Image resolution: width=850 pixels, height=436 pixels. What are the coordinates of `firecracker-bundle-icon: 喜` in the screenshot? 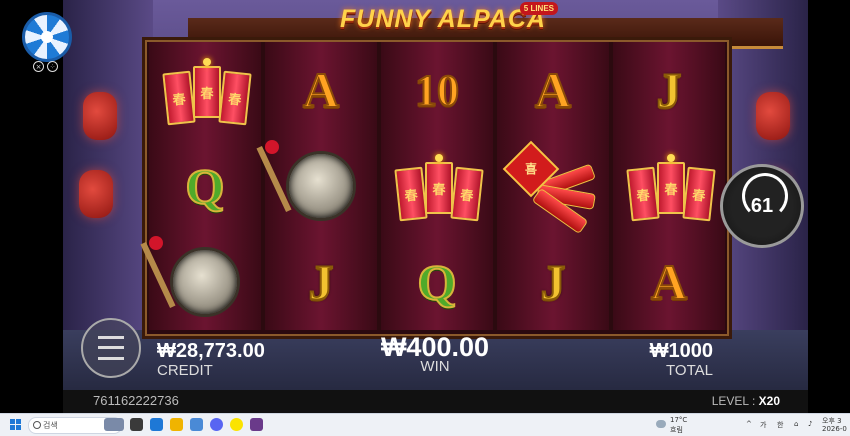 It's located at (550, 187).